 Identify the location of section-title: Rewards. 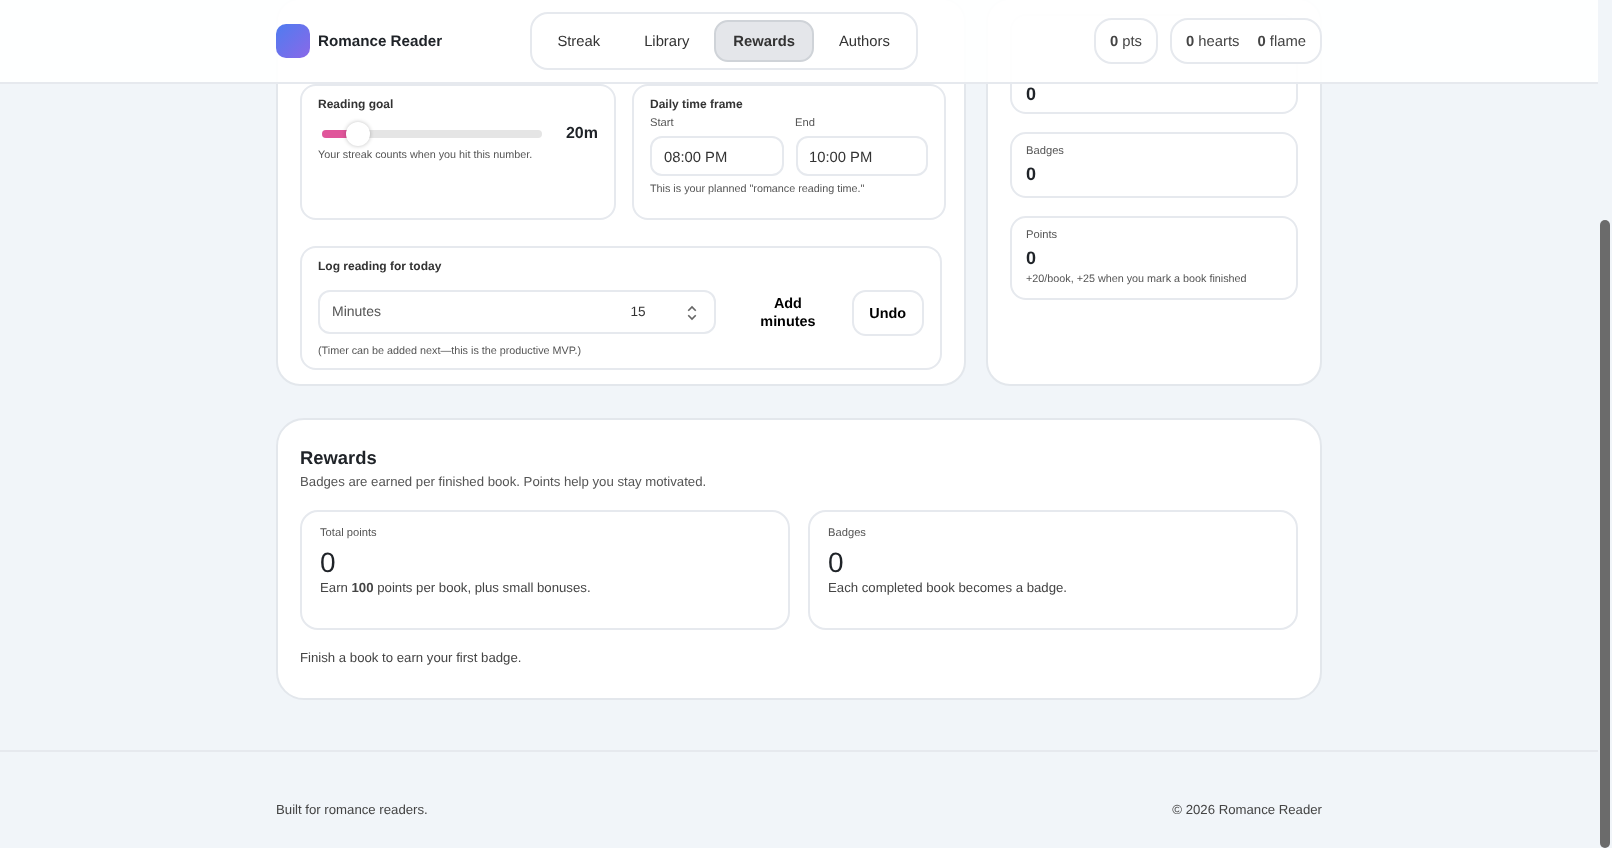
(339, 458).